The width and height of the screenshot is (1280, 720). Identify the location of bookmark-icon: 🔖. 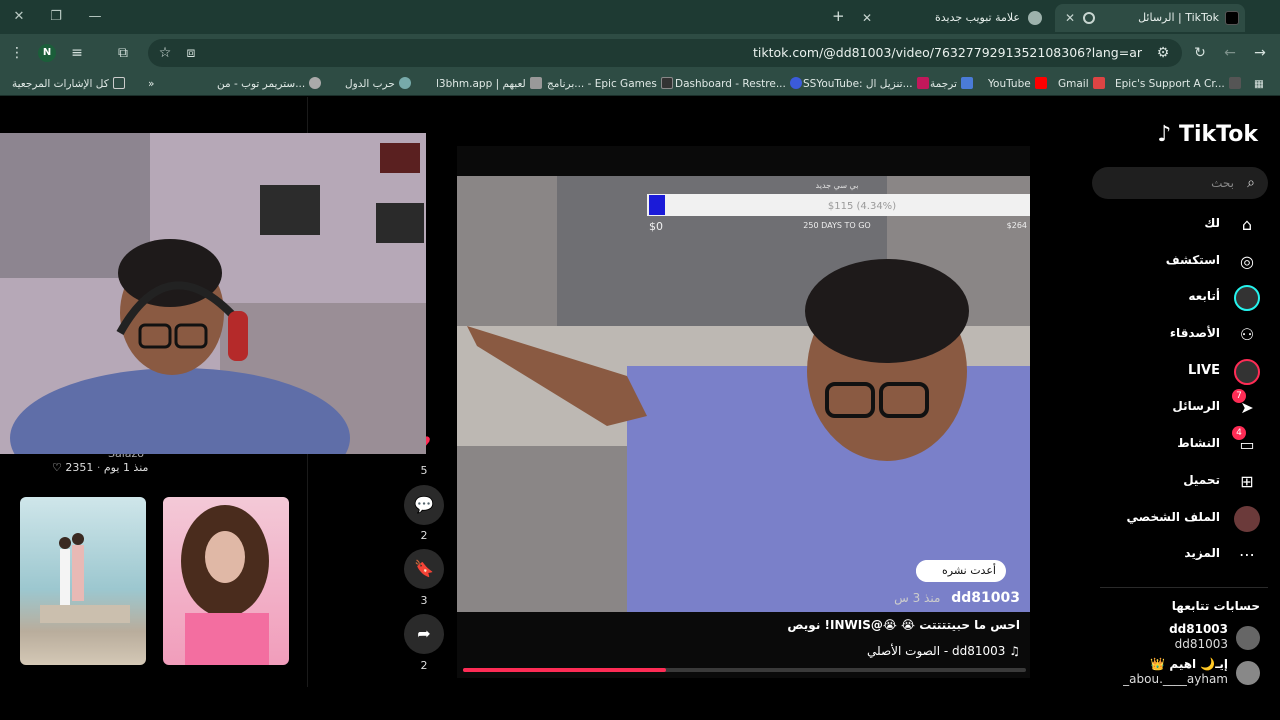
(424, 568).